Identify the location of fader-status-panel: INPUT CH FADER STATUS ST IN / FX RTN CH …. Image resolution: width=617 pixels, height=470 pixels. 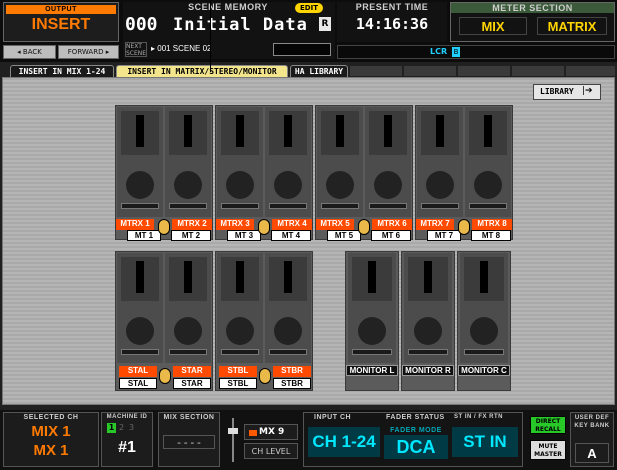
(413, 439).